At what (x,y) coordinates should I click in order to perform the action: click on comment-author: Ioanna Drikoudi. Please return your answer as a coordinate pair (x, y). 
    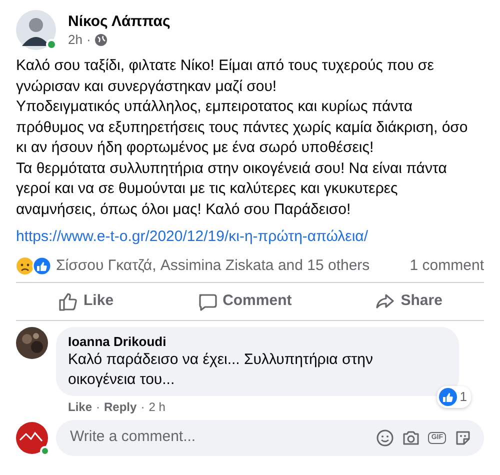
    Looking at the image, I should click on (238, 341).